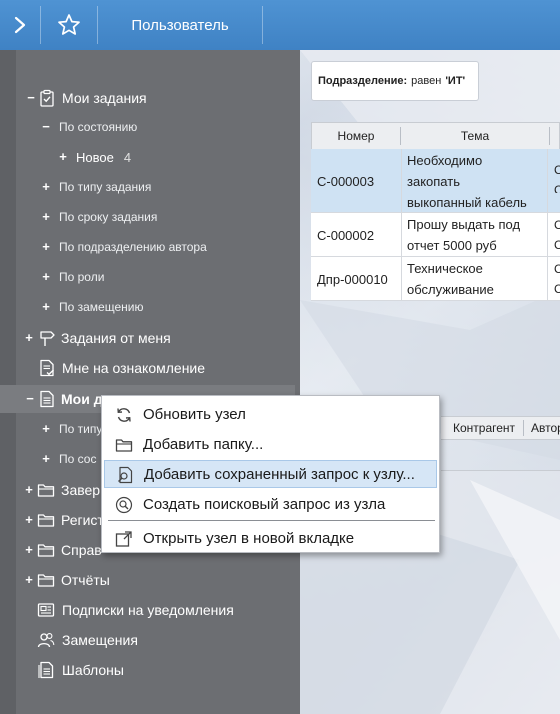 Image resolution: width=560 pixels, height=714 pixels. What do you see at coordinates (125, 475) in the screenshot?
I see `saved-query-icon` at bounding box center [125, 475].